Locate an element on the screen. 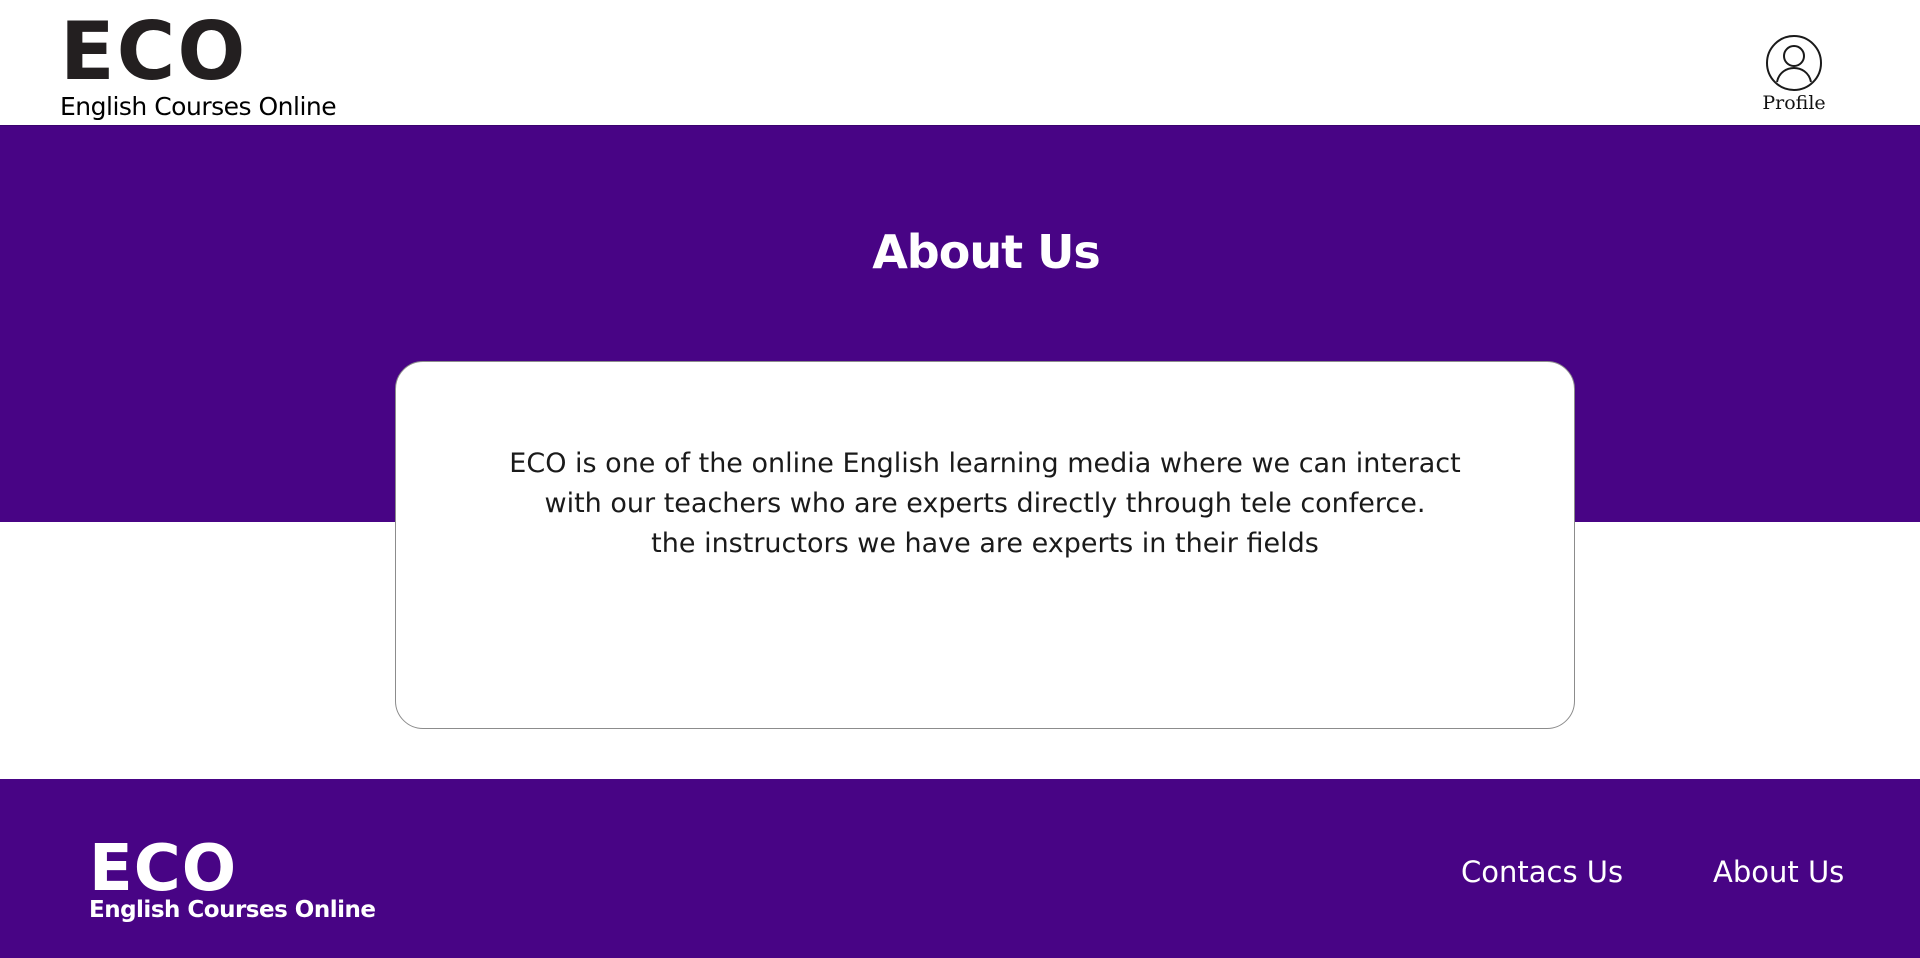  site-header: ECO English Courses Online Profile is located at coordinates (960, 62).